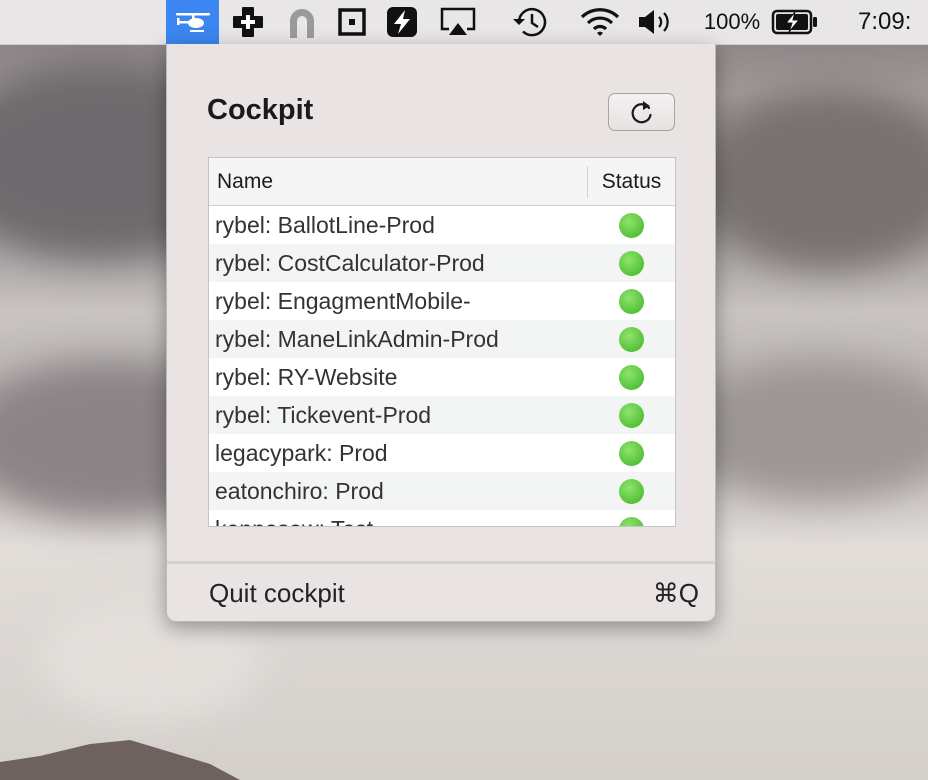 The height and width of the screenshot is (780, 928). Describe the element at coordinates (442, 377) in the screenshot. I see `table-row: rybel: RY-Website` at that location.